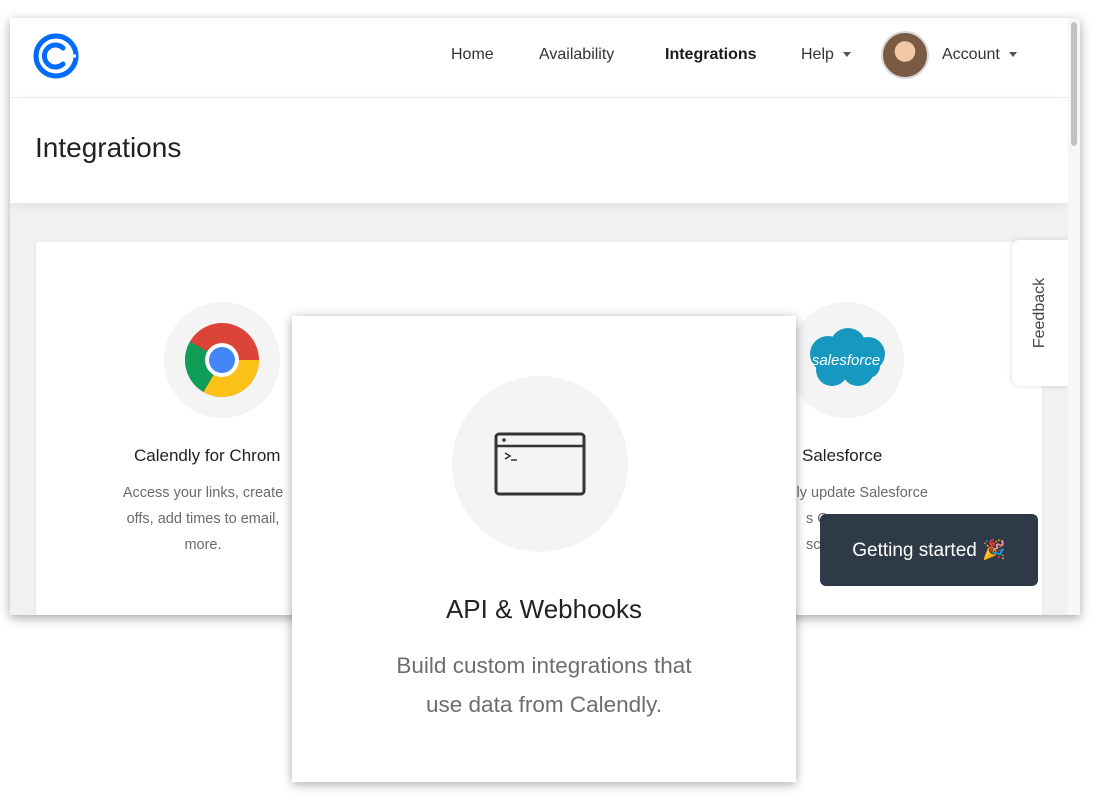  What do you see at coordinates (108, 147) in the screenshot?
I see `page-title: Integrations` at bounding box center [108, 147].